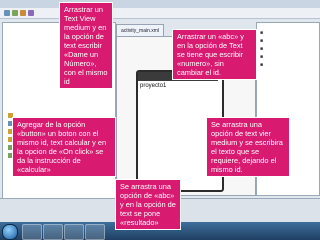 The width and height of the screenshot is (320, 240). What do you see at coordinates (7, 13) in the screenshot?
I see `new-icon` at bounding box center [7, 13].